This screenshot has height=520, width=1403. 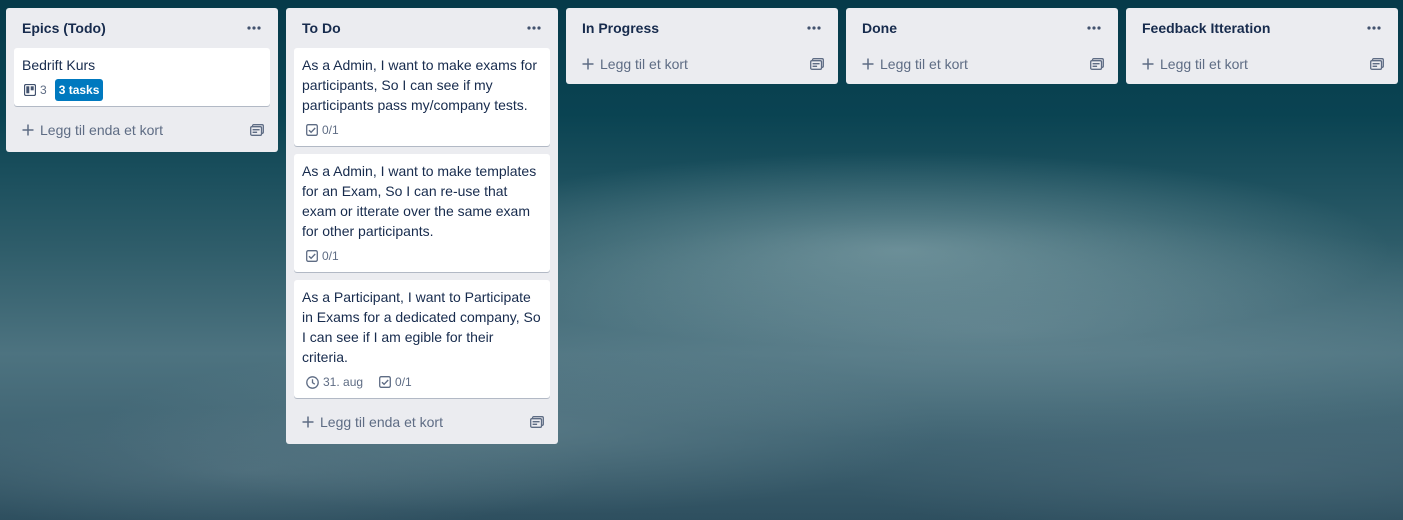 What do you see at coordinates (142, 28) in the screenshot?
I see `list-header: Epics (Todo)` at bounding box center [142, 28].